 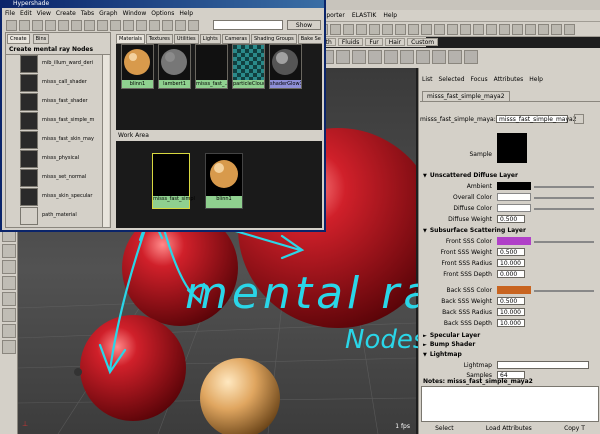 What do you see at coordinates (135, 13) in the screenshot?
I see `menu-window: Window` at bounding box center [135, 13].